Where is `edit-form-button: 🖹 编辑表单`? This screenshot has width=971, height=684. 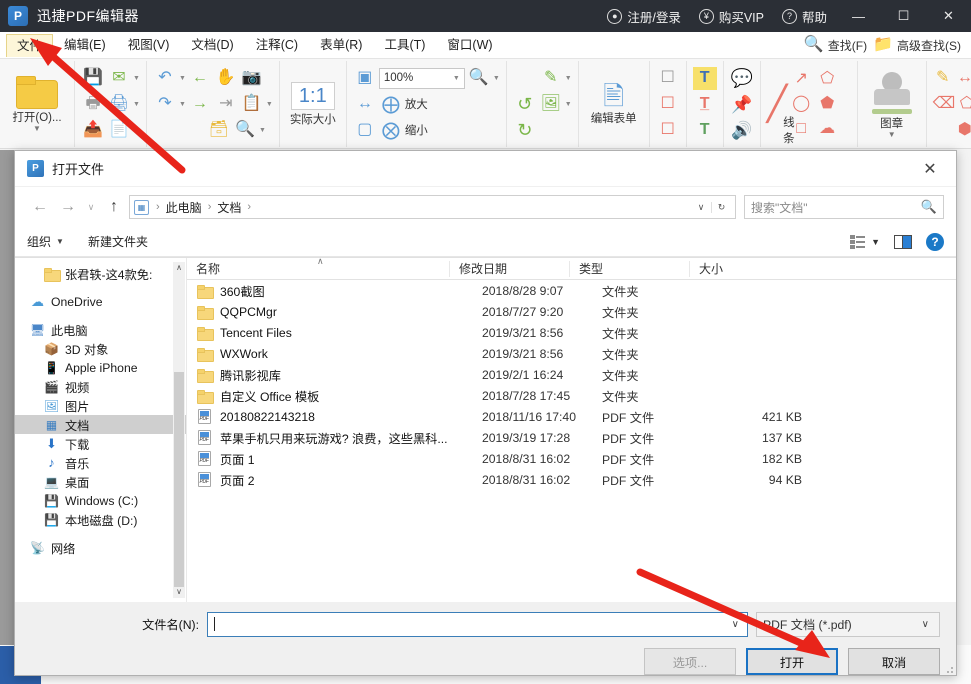 edit-form-button: 🖹 编辑表单 is located at coordinates (614, 104).